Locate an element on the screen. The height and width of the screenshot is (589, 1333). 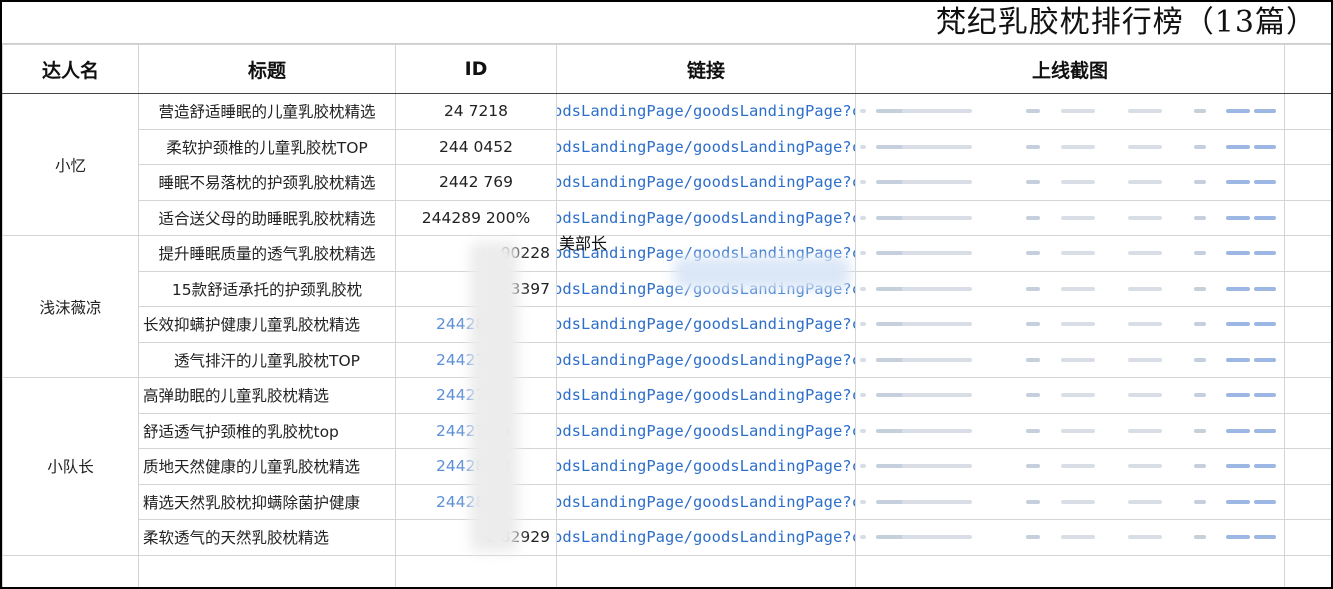
sheet-title: 梵纪乳胶枕排行榜（13篇） is located at coordinates (1126, 22).